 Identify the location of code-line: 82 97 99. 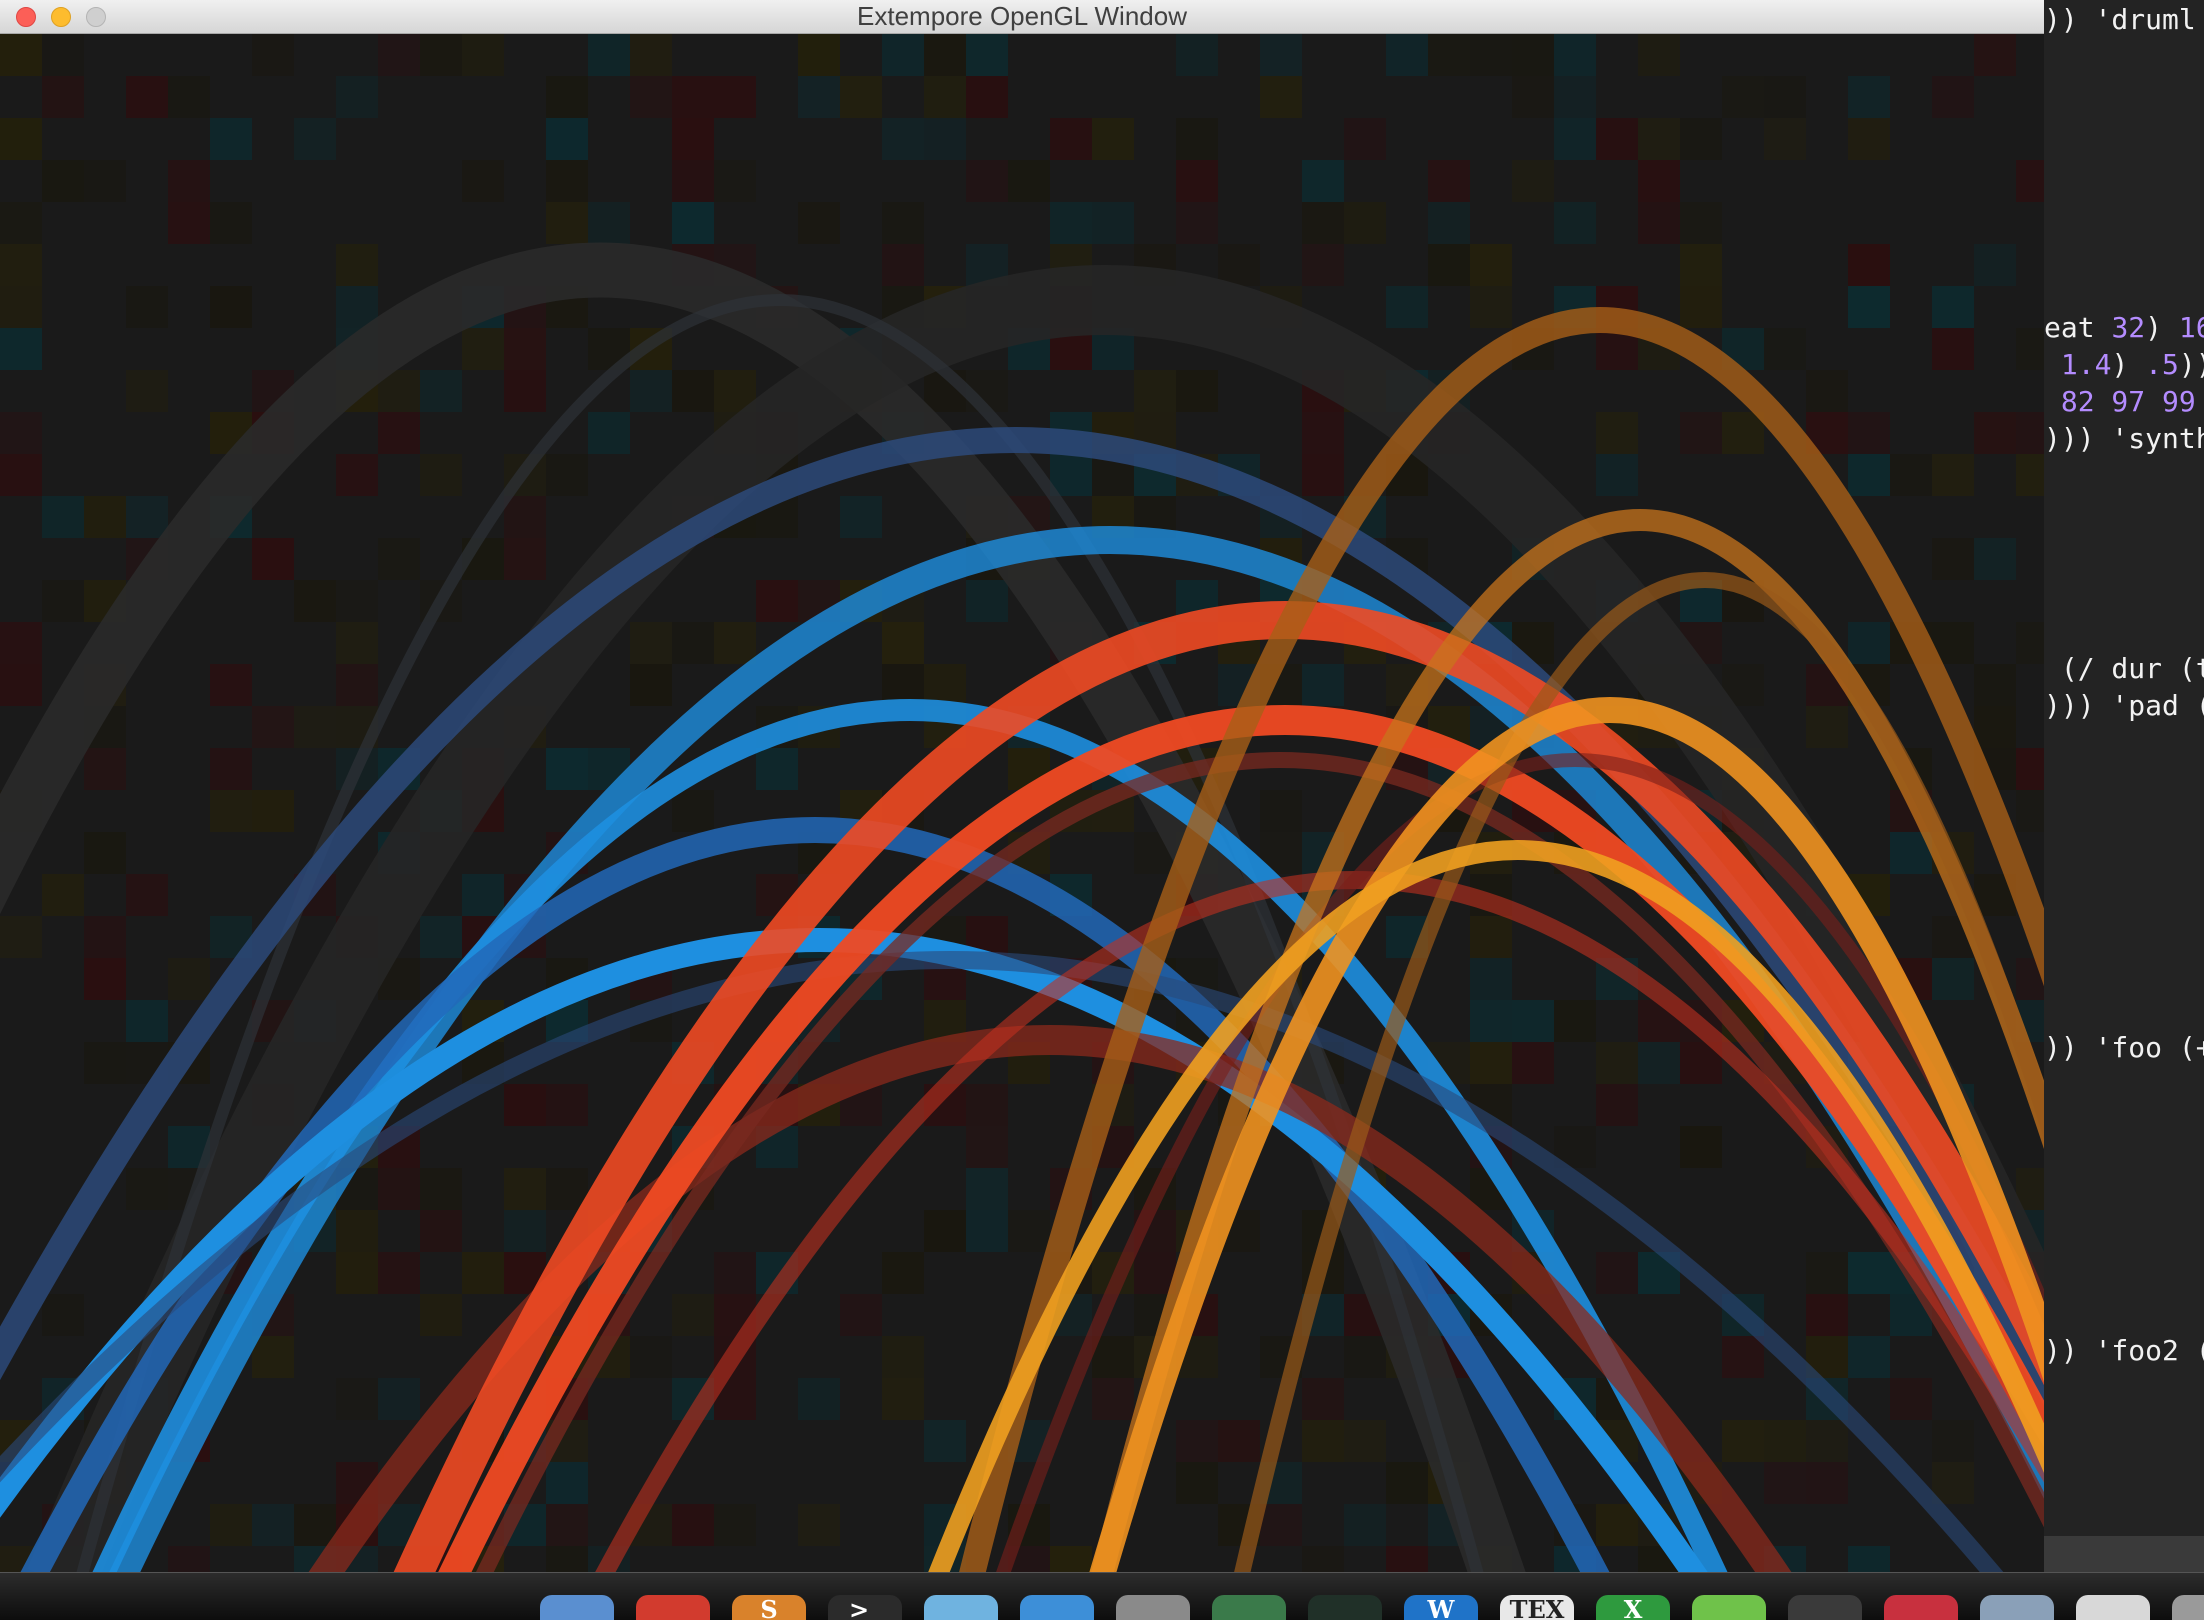
(2120, 402).